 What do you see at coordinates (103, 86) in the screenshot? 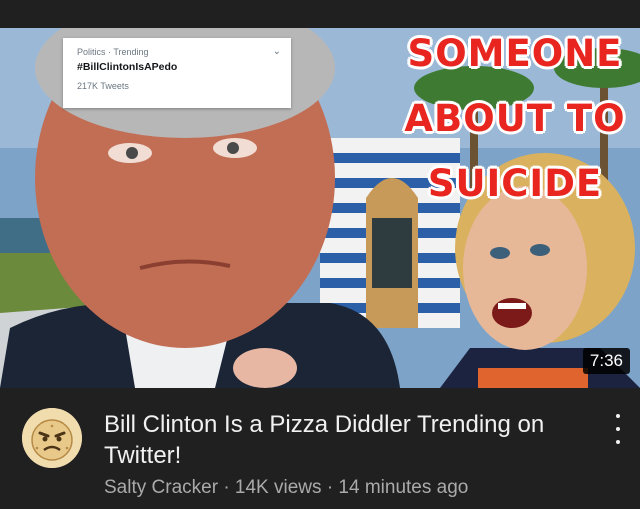
I see `trend-tweet-count: 217K Tweets` at bounding box center [103, 86].